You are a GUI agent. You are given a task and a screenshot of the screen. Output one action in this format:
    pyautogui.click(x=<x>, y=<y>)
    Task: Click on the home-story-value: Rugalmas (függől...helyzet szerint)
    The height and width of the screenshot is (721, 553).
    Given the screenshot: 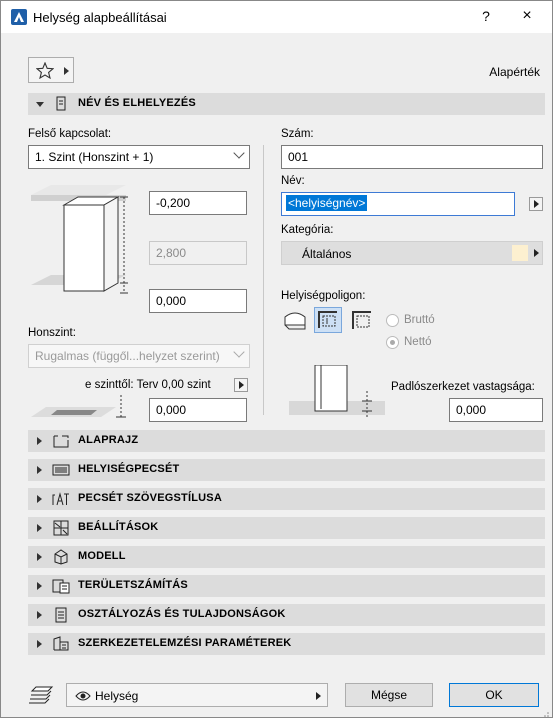 What is the action you would take?
    pyautogui.click(x=127, y=356)
    